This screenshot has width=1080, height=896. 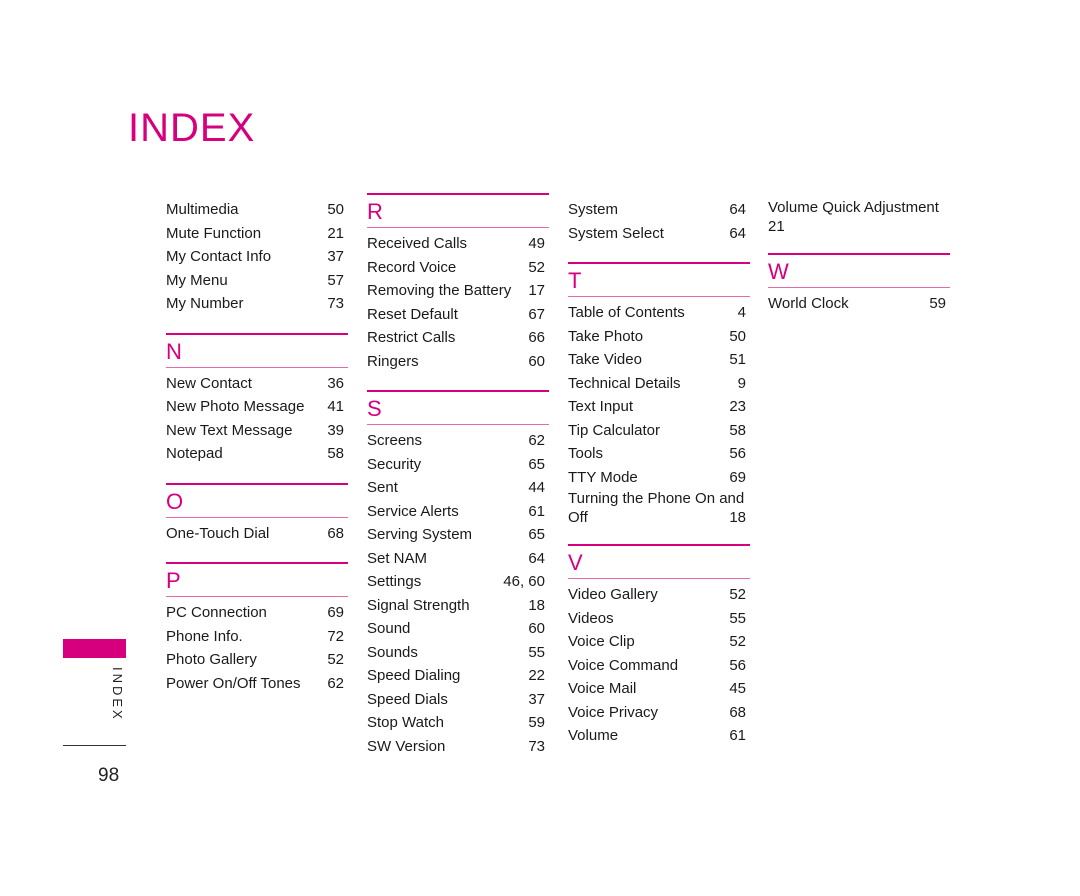 What do you see at coordinates (623, 665) in the screenshot?
I see `entry-name: Voice Command` at bounding box center [623, 665].